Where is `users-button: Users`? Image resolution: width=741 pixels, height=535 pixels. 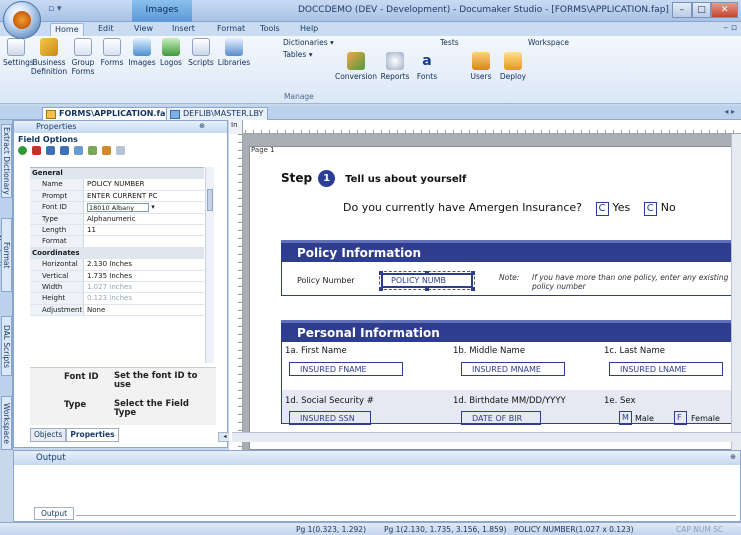 users-button: Users is located at coordinates (481, 66).